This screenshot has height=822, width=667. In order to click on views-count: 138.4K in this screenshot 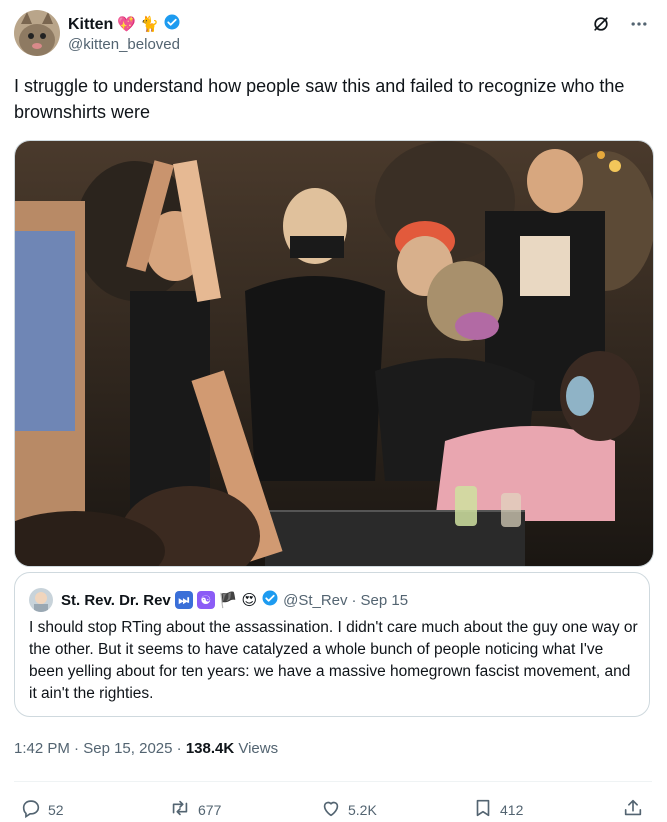, I will do `click(210, 748)`.